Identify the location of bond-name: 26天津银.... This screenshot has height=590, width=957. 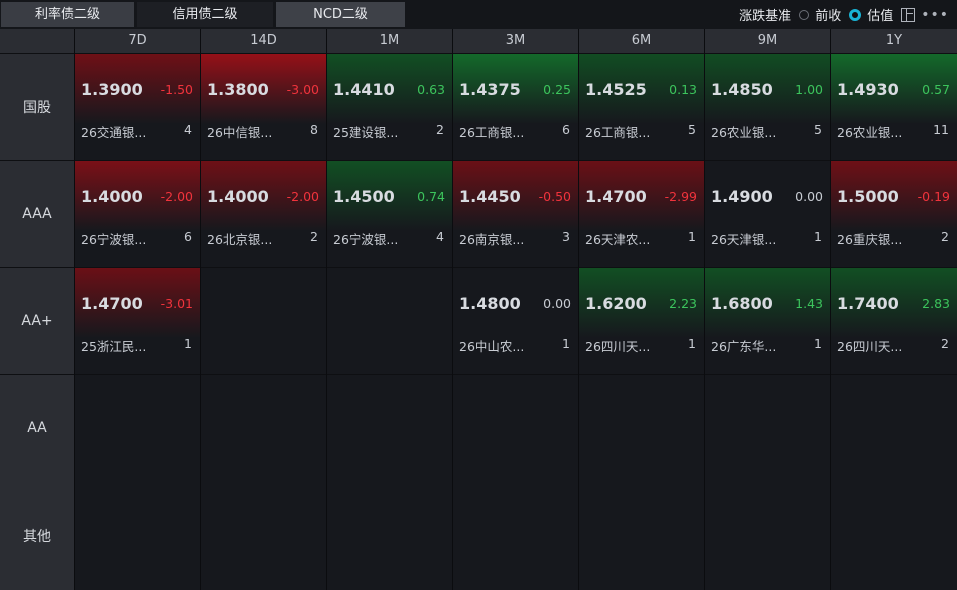
(744, 239).